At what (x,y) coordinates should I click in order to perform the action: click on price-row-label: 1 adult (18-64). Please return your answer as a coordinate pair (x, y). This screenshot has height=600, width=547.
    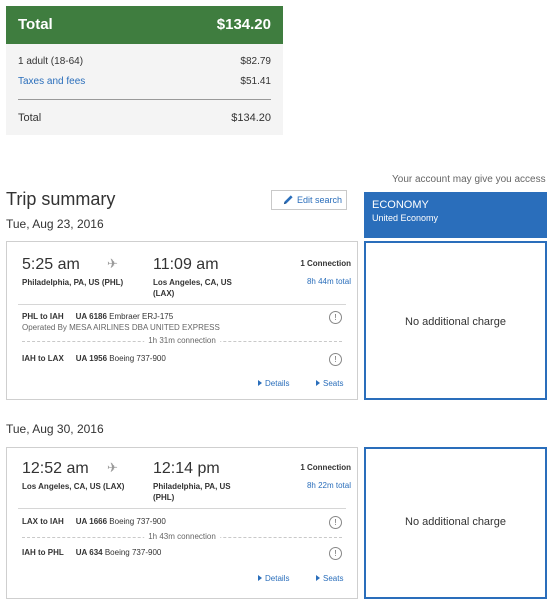
    Looking at the image, I should click on (51, 61).